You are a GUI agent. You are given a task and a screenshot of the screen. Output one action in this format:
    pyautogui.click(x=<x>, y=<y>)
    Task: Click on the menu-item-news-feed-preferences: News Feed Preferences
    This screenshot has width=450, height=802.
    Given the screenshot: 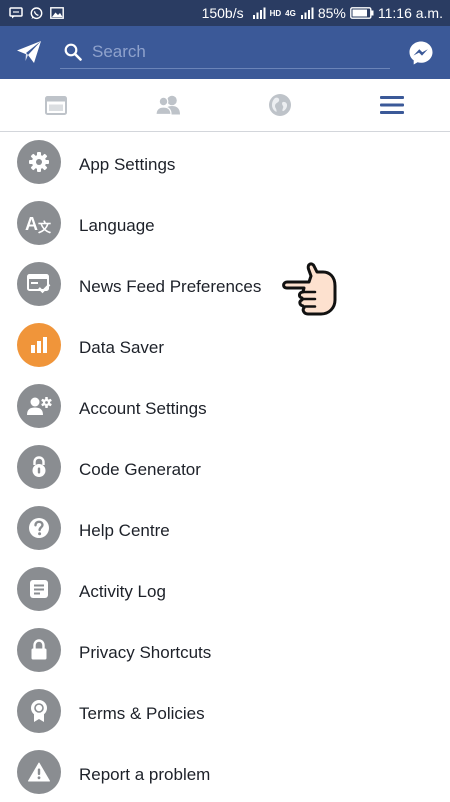 What is the action you would take?
    pyautogui.click(x=225, y=283)
    